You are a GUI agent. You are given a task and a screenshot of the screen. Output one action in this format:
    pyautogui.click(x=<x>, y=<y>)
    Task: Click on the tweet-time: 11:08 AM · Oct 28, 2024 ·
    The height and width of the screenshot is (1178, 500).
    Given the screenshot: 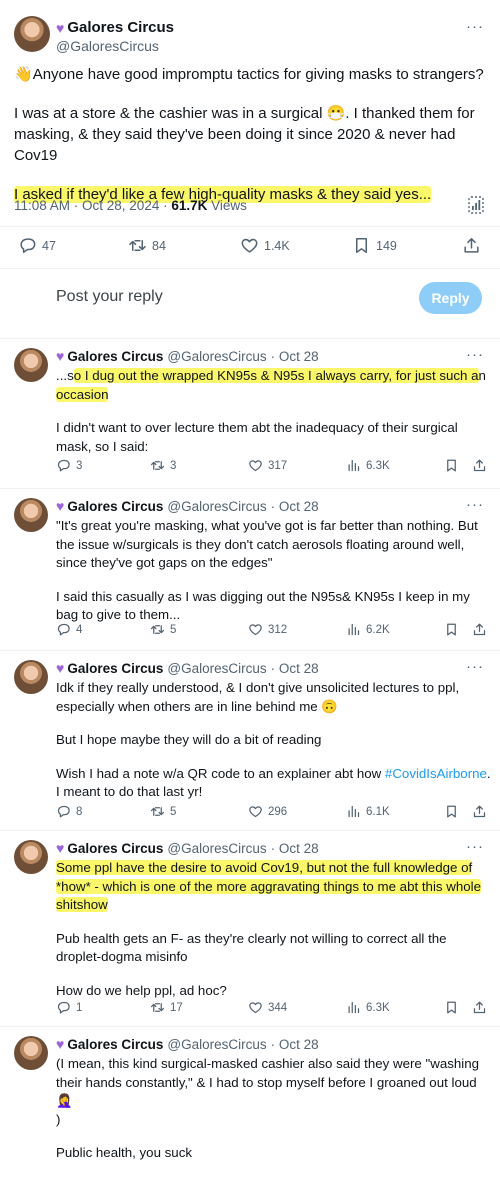 What is the action you would take?
    pyautogui.click(x=92, y=205)
    